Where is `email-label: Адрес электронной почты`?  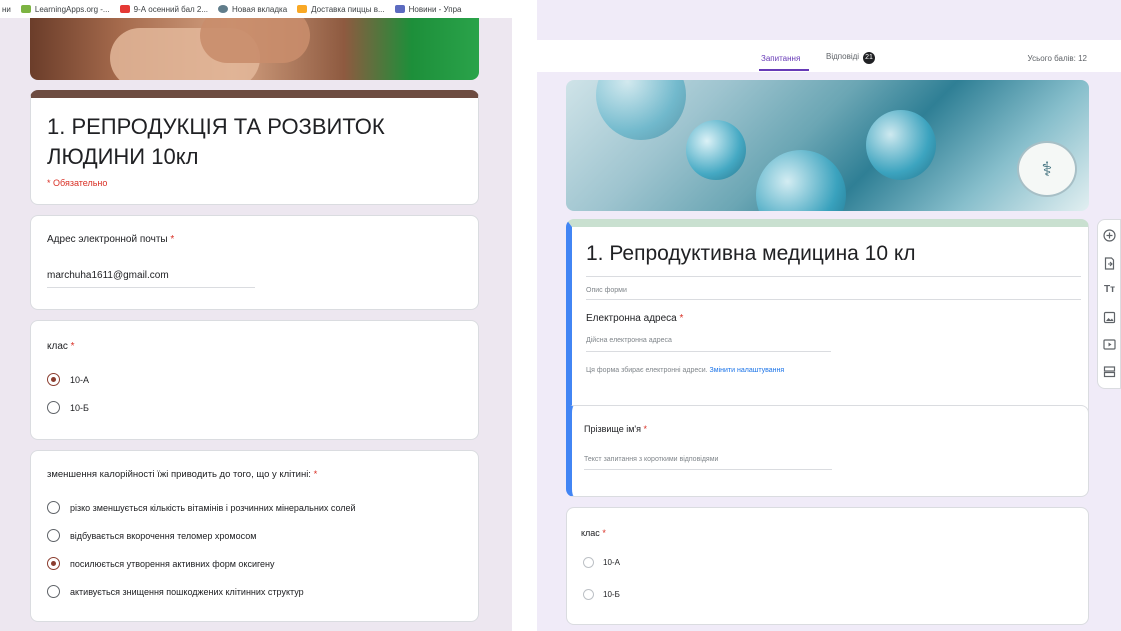 email-label: Адрес электронной почты is located at coordinates (107, 239).